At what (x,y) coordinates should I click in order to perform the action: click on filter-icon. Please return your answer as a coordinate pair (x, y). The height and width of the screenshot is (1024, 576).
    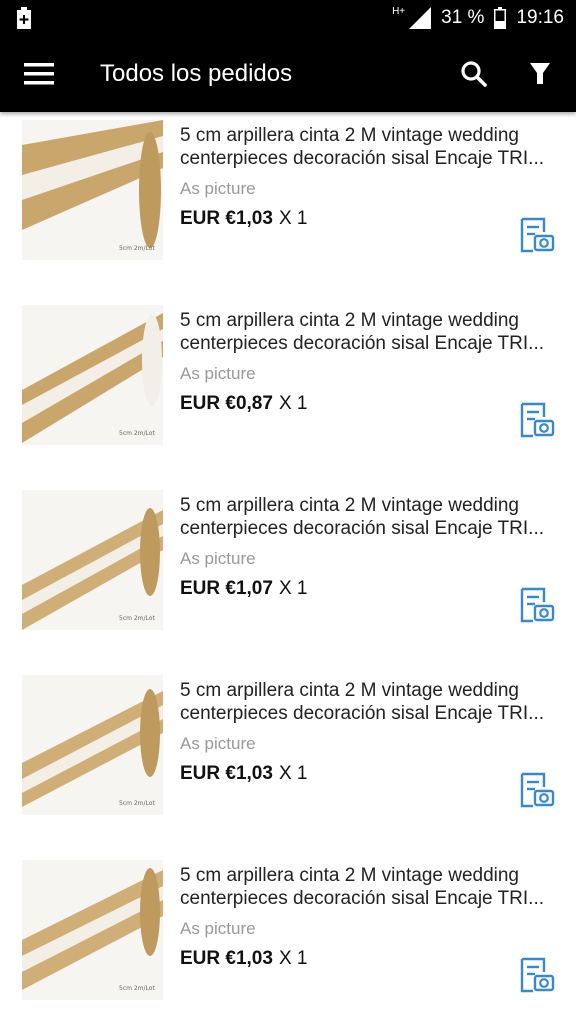
    Looking at the image, I should click on (540, 74).